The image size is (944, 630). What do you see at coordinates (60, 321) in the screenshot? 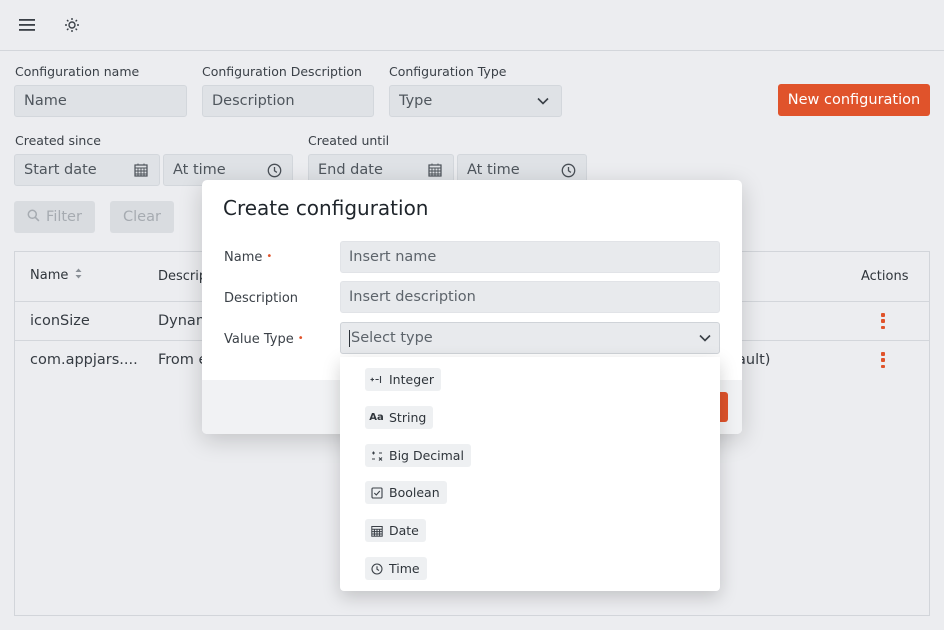
I see `row-1-name: iconSize` at bounding box center [60, 321].